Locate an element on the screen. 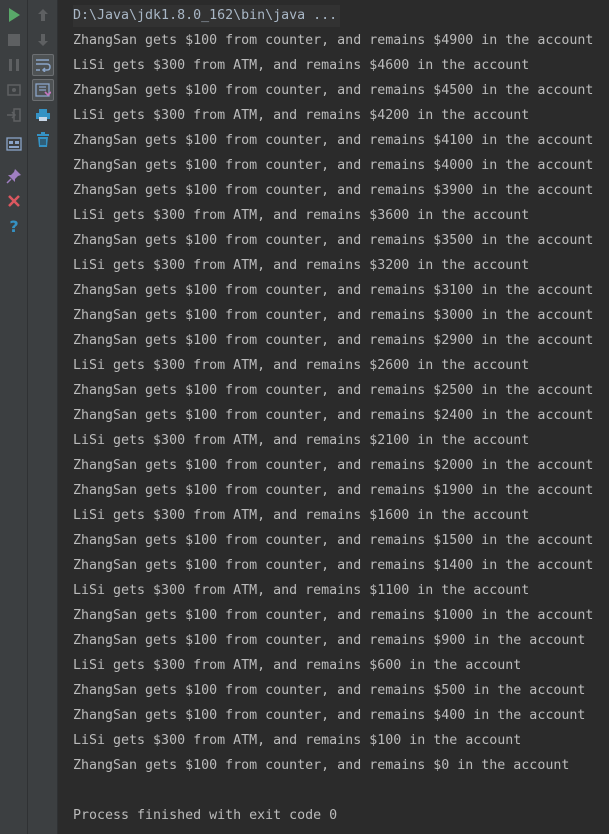 This screenshot has height=834, width=609. run-toolbar-right is located at coordinates (43, 417).